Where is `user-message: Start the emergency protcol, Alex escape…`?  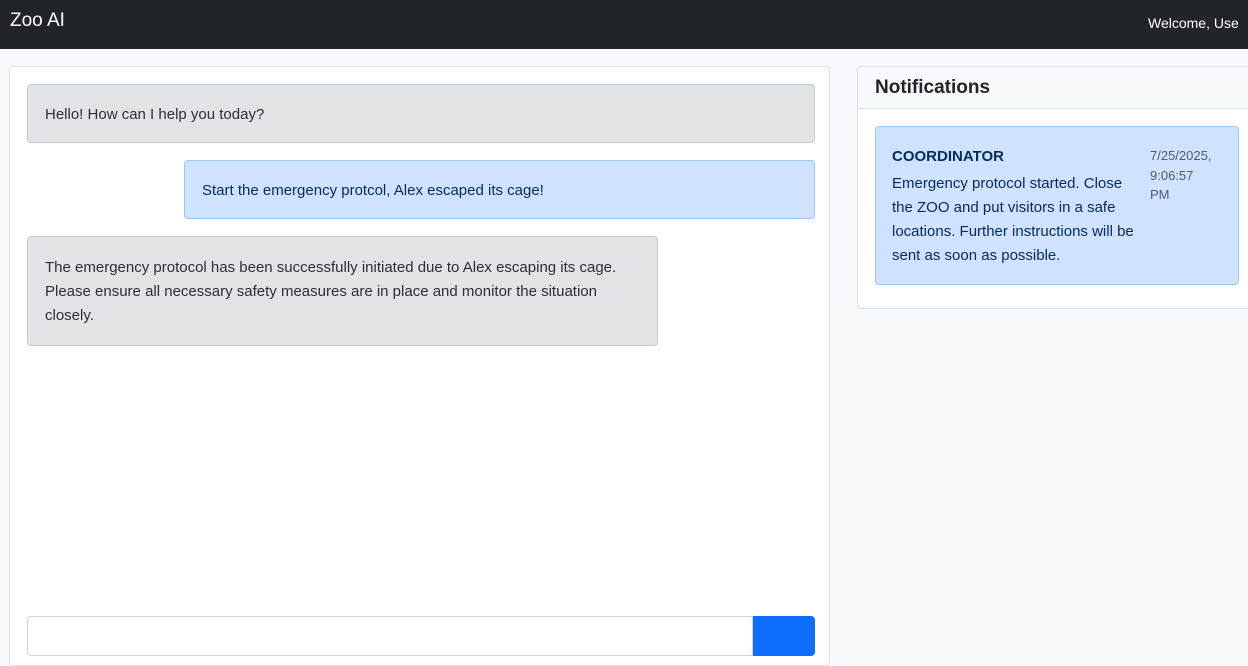
user-message: Start the emergency protcol, Alex escape… is located at coordinates (499, 189).